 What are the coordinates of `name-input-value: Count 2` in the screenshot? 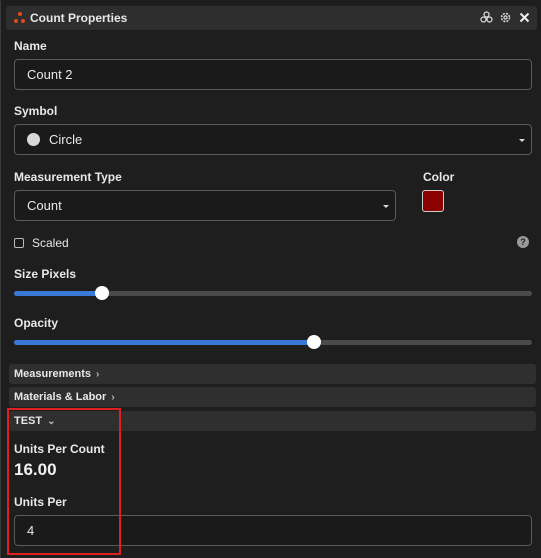 It's located at (50, 74).